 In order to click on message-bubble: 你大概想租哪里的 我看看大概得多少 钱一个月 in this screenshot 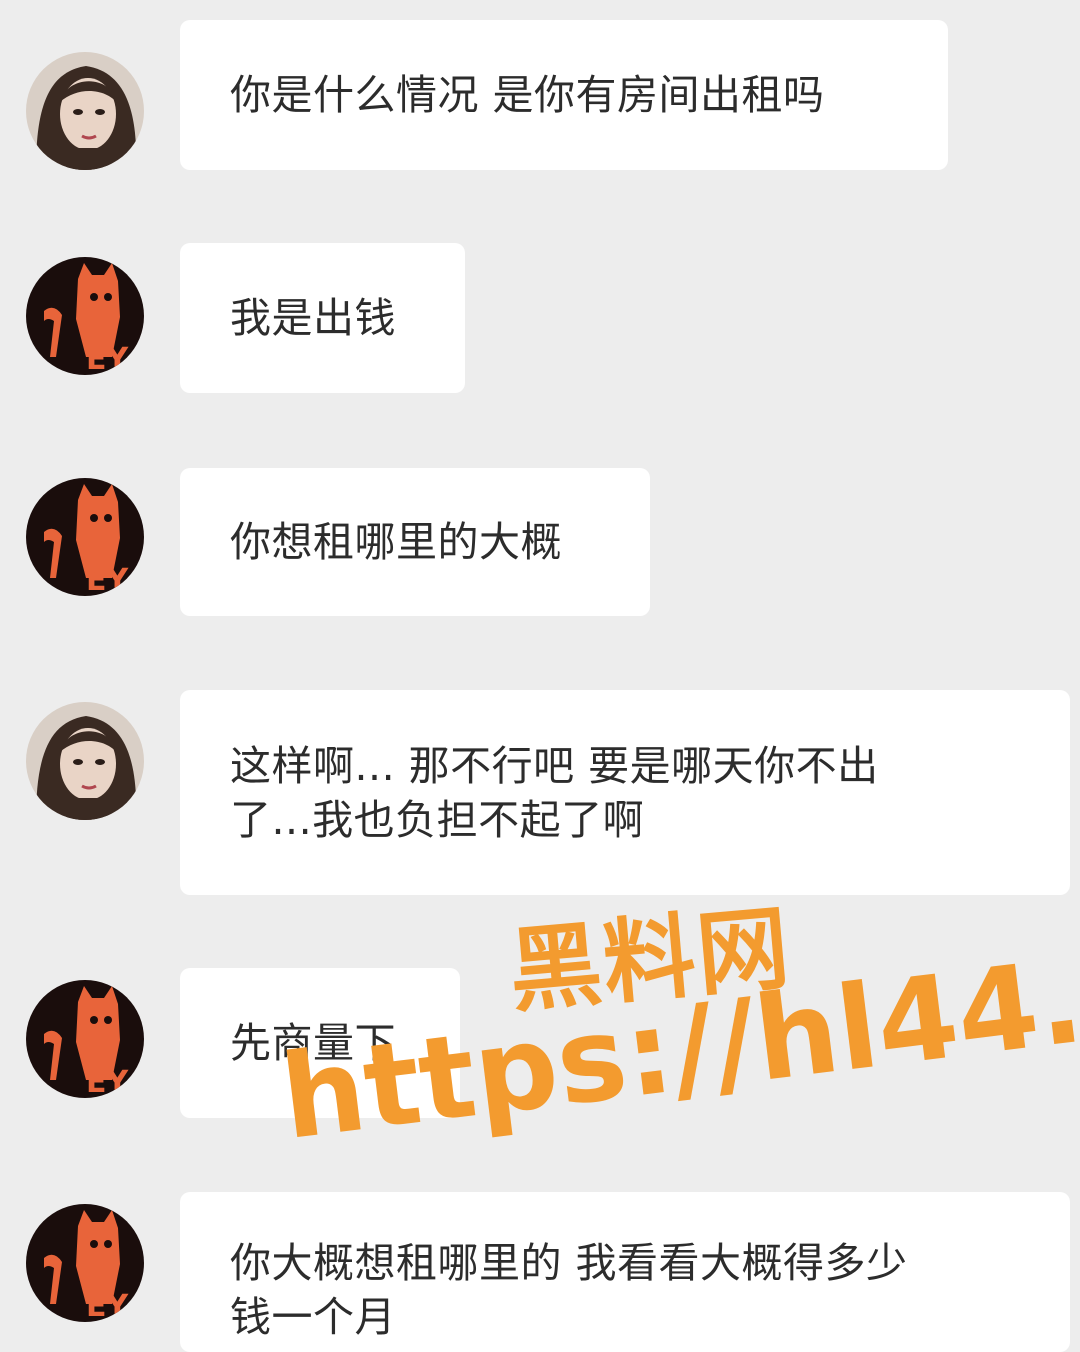, I will do `click(625, 1272)`.